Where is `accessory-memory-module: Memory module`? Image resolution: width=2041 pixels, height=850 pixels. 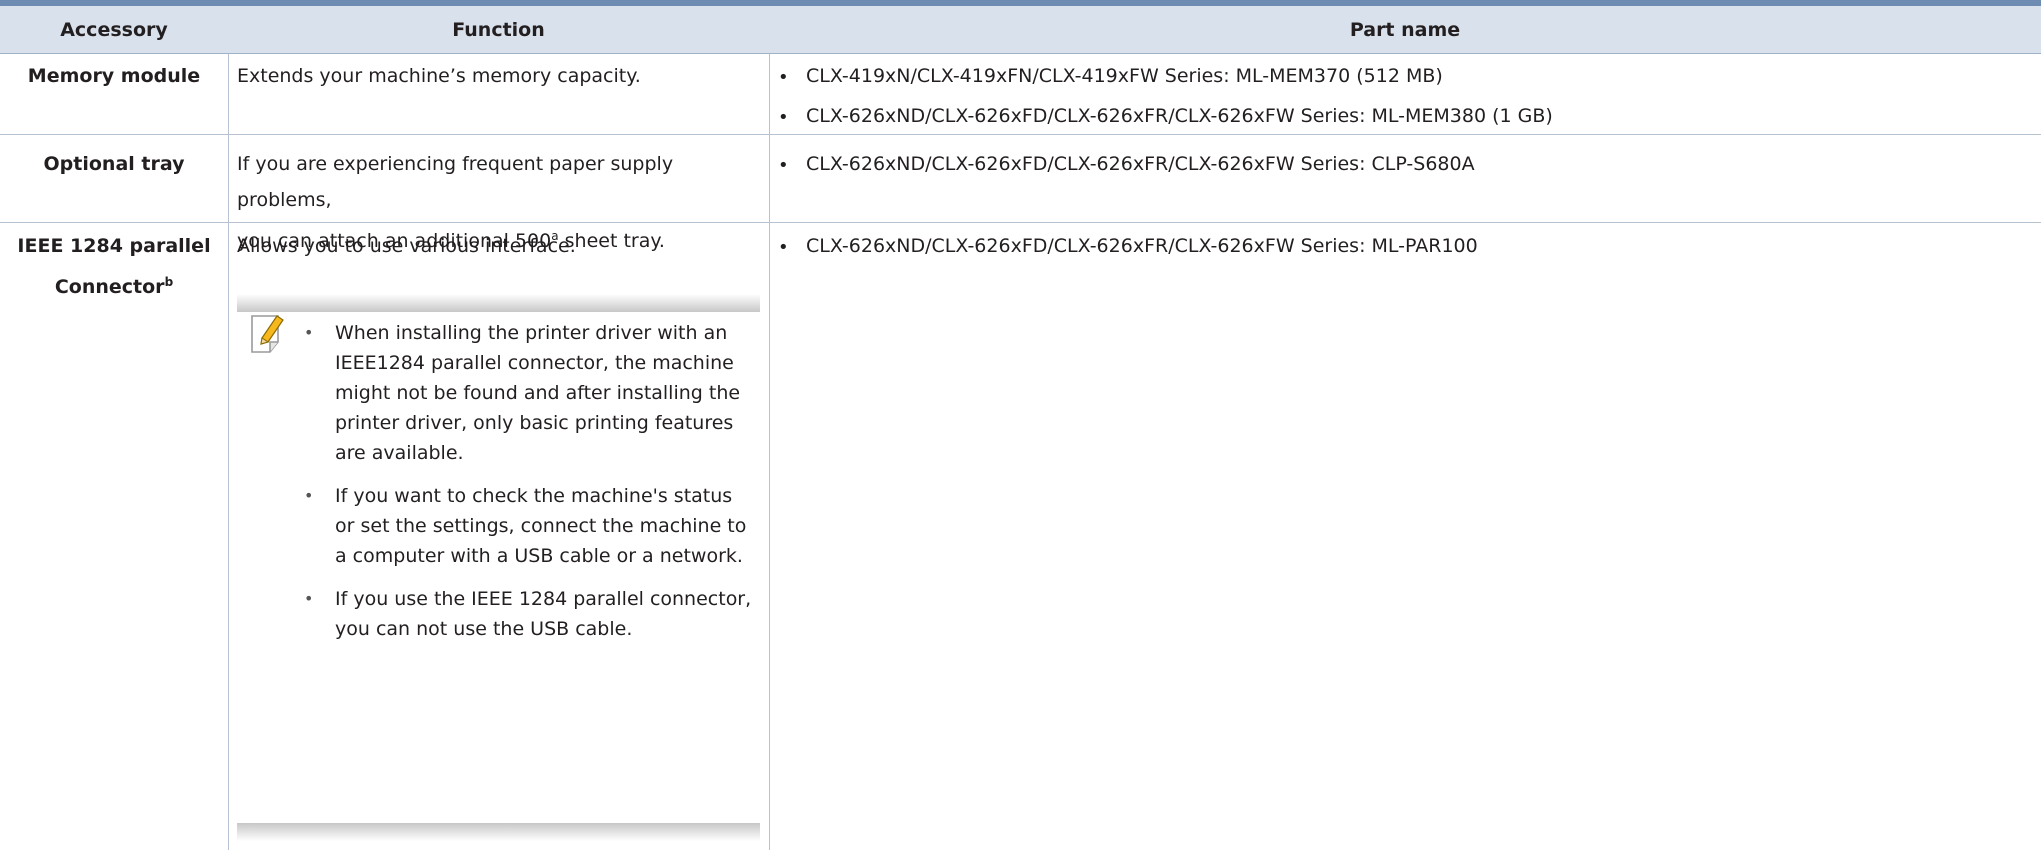
accessory-memory-module: Memory module is located at coordinates (114, 76).